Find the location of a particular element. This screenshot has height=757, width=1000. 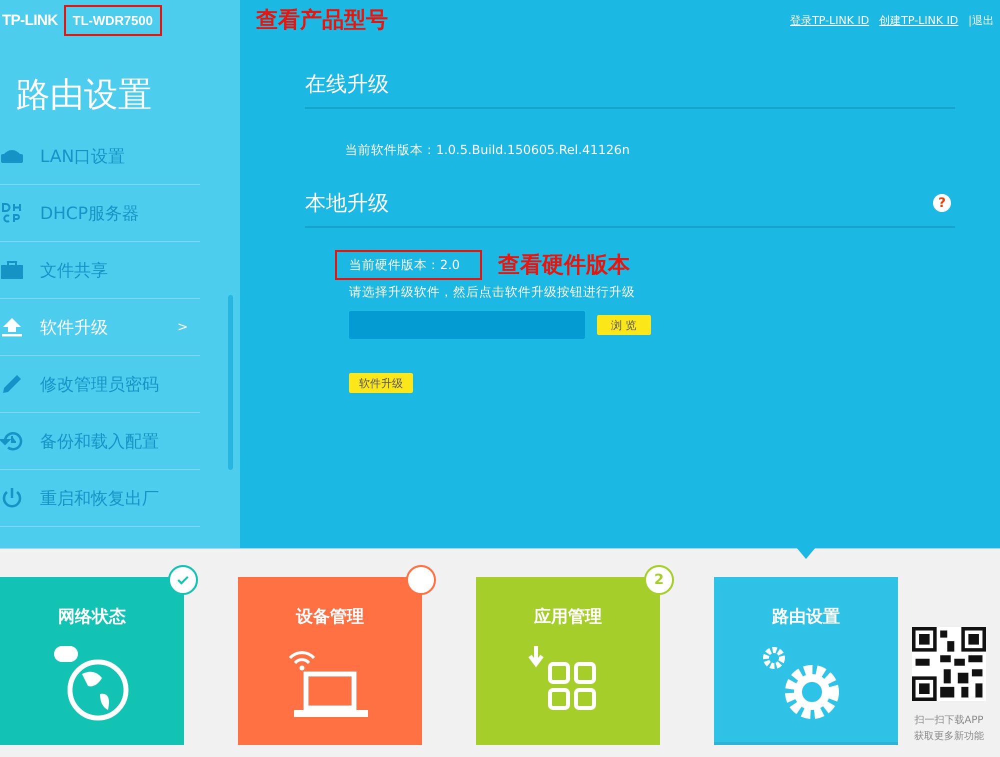

briefcase-icon is located at coordinates (12, 270).